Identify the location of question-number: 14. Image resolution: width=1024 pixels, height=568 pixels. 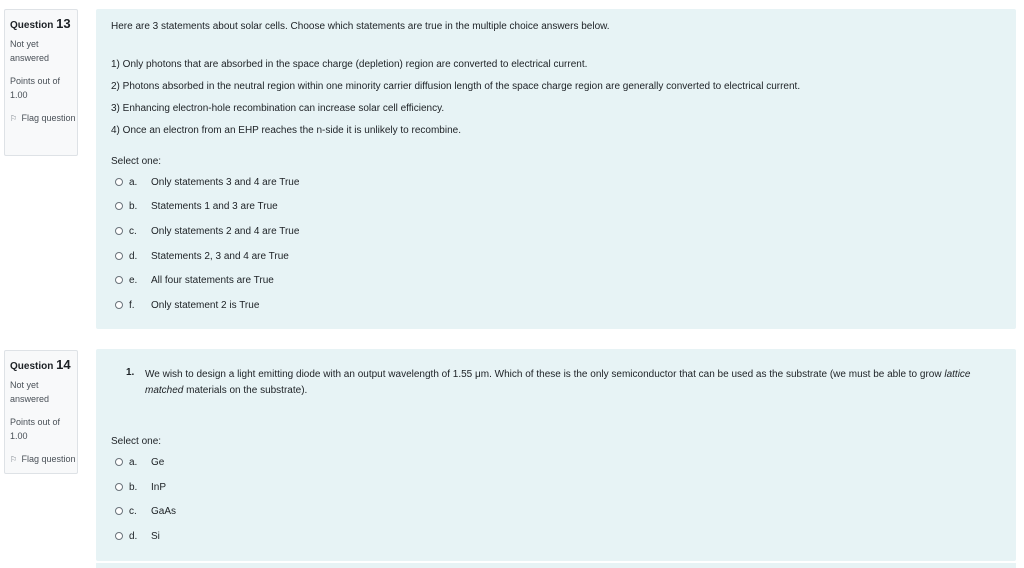
(63, 364).